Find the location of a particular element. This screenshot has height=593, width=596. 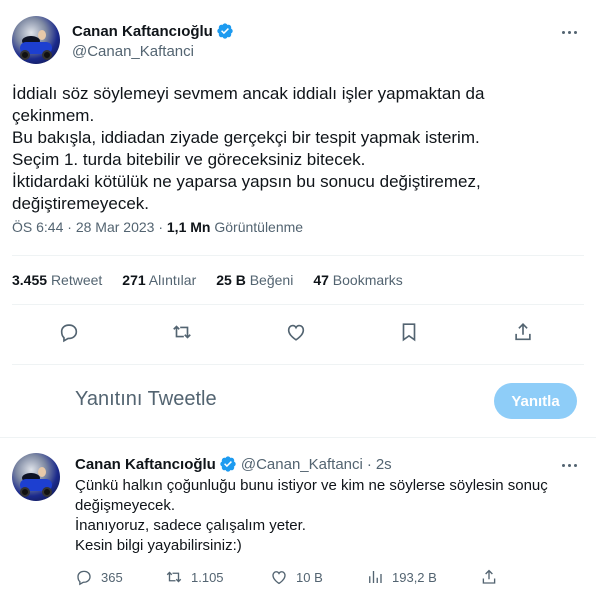

reply-reply-action: 365 is located at coordinates (99, 577).